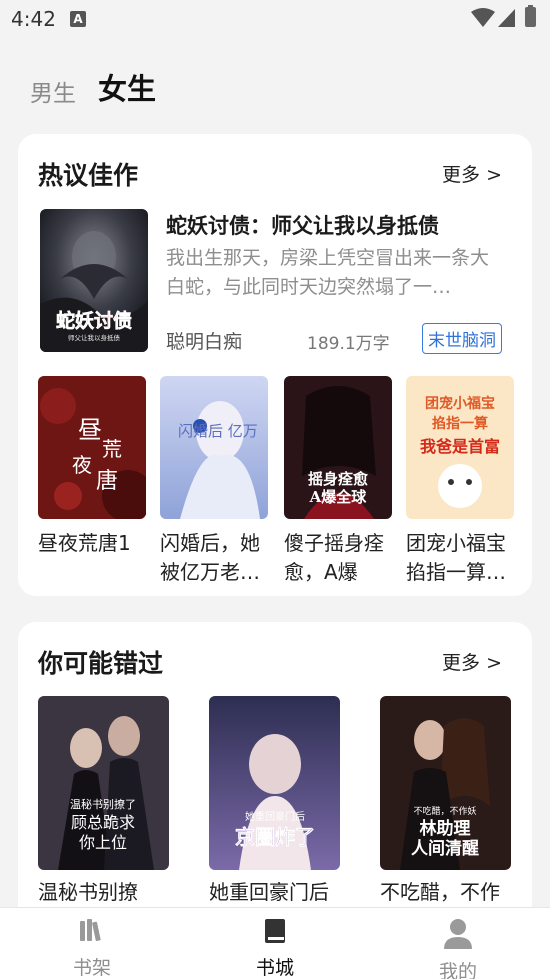  What do you see at coordinates (103, 783) in the screenshot?
I see `book-cover: 温秘书别撩了 顾总跪求 你上位` at bounding box center [103, 783].